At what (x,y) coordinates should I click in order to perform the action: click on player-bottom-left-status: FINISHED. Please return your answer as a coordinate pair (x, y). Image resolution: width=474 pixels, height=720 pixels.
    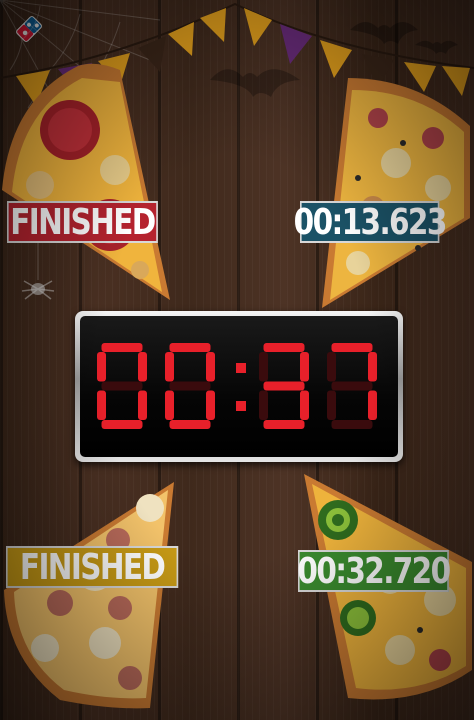
    Looking at the image, I should click on (92, 567).